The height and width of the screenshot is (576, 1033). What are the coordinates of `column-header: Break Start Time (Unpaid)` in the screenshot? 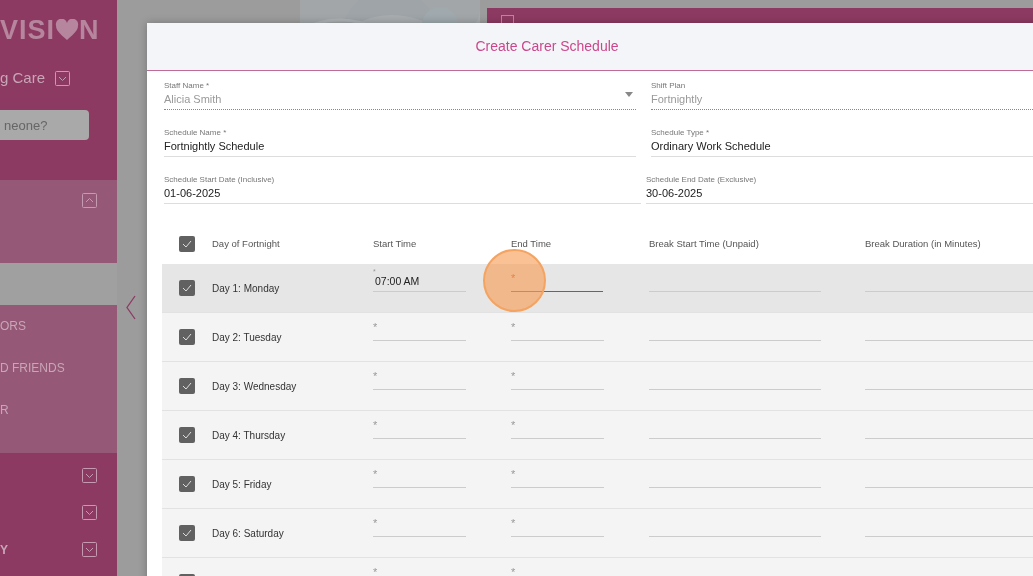 It's located at (704, 243).